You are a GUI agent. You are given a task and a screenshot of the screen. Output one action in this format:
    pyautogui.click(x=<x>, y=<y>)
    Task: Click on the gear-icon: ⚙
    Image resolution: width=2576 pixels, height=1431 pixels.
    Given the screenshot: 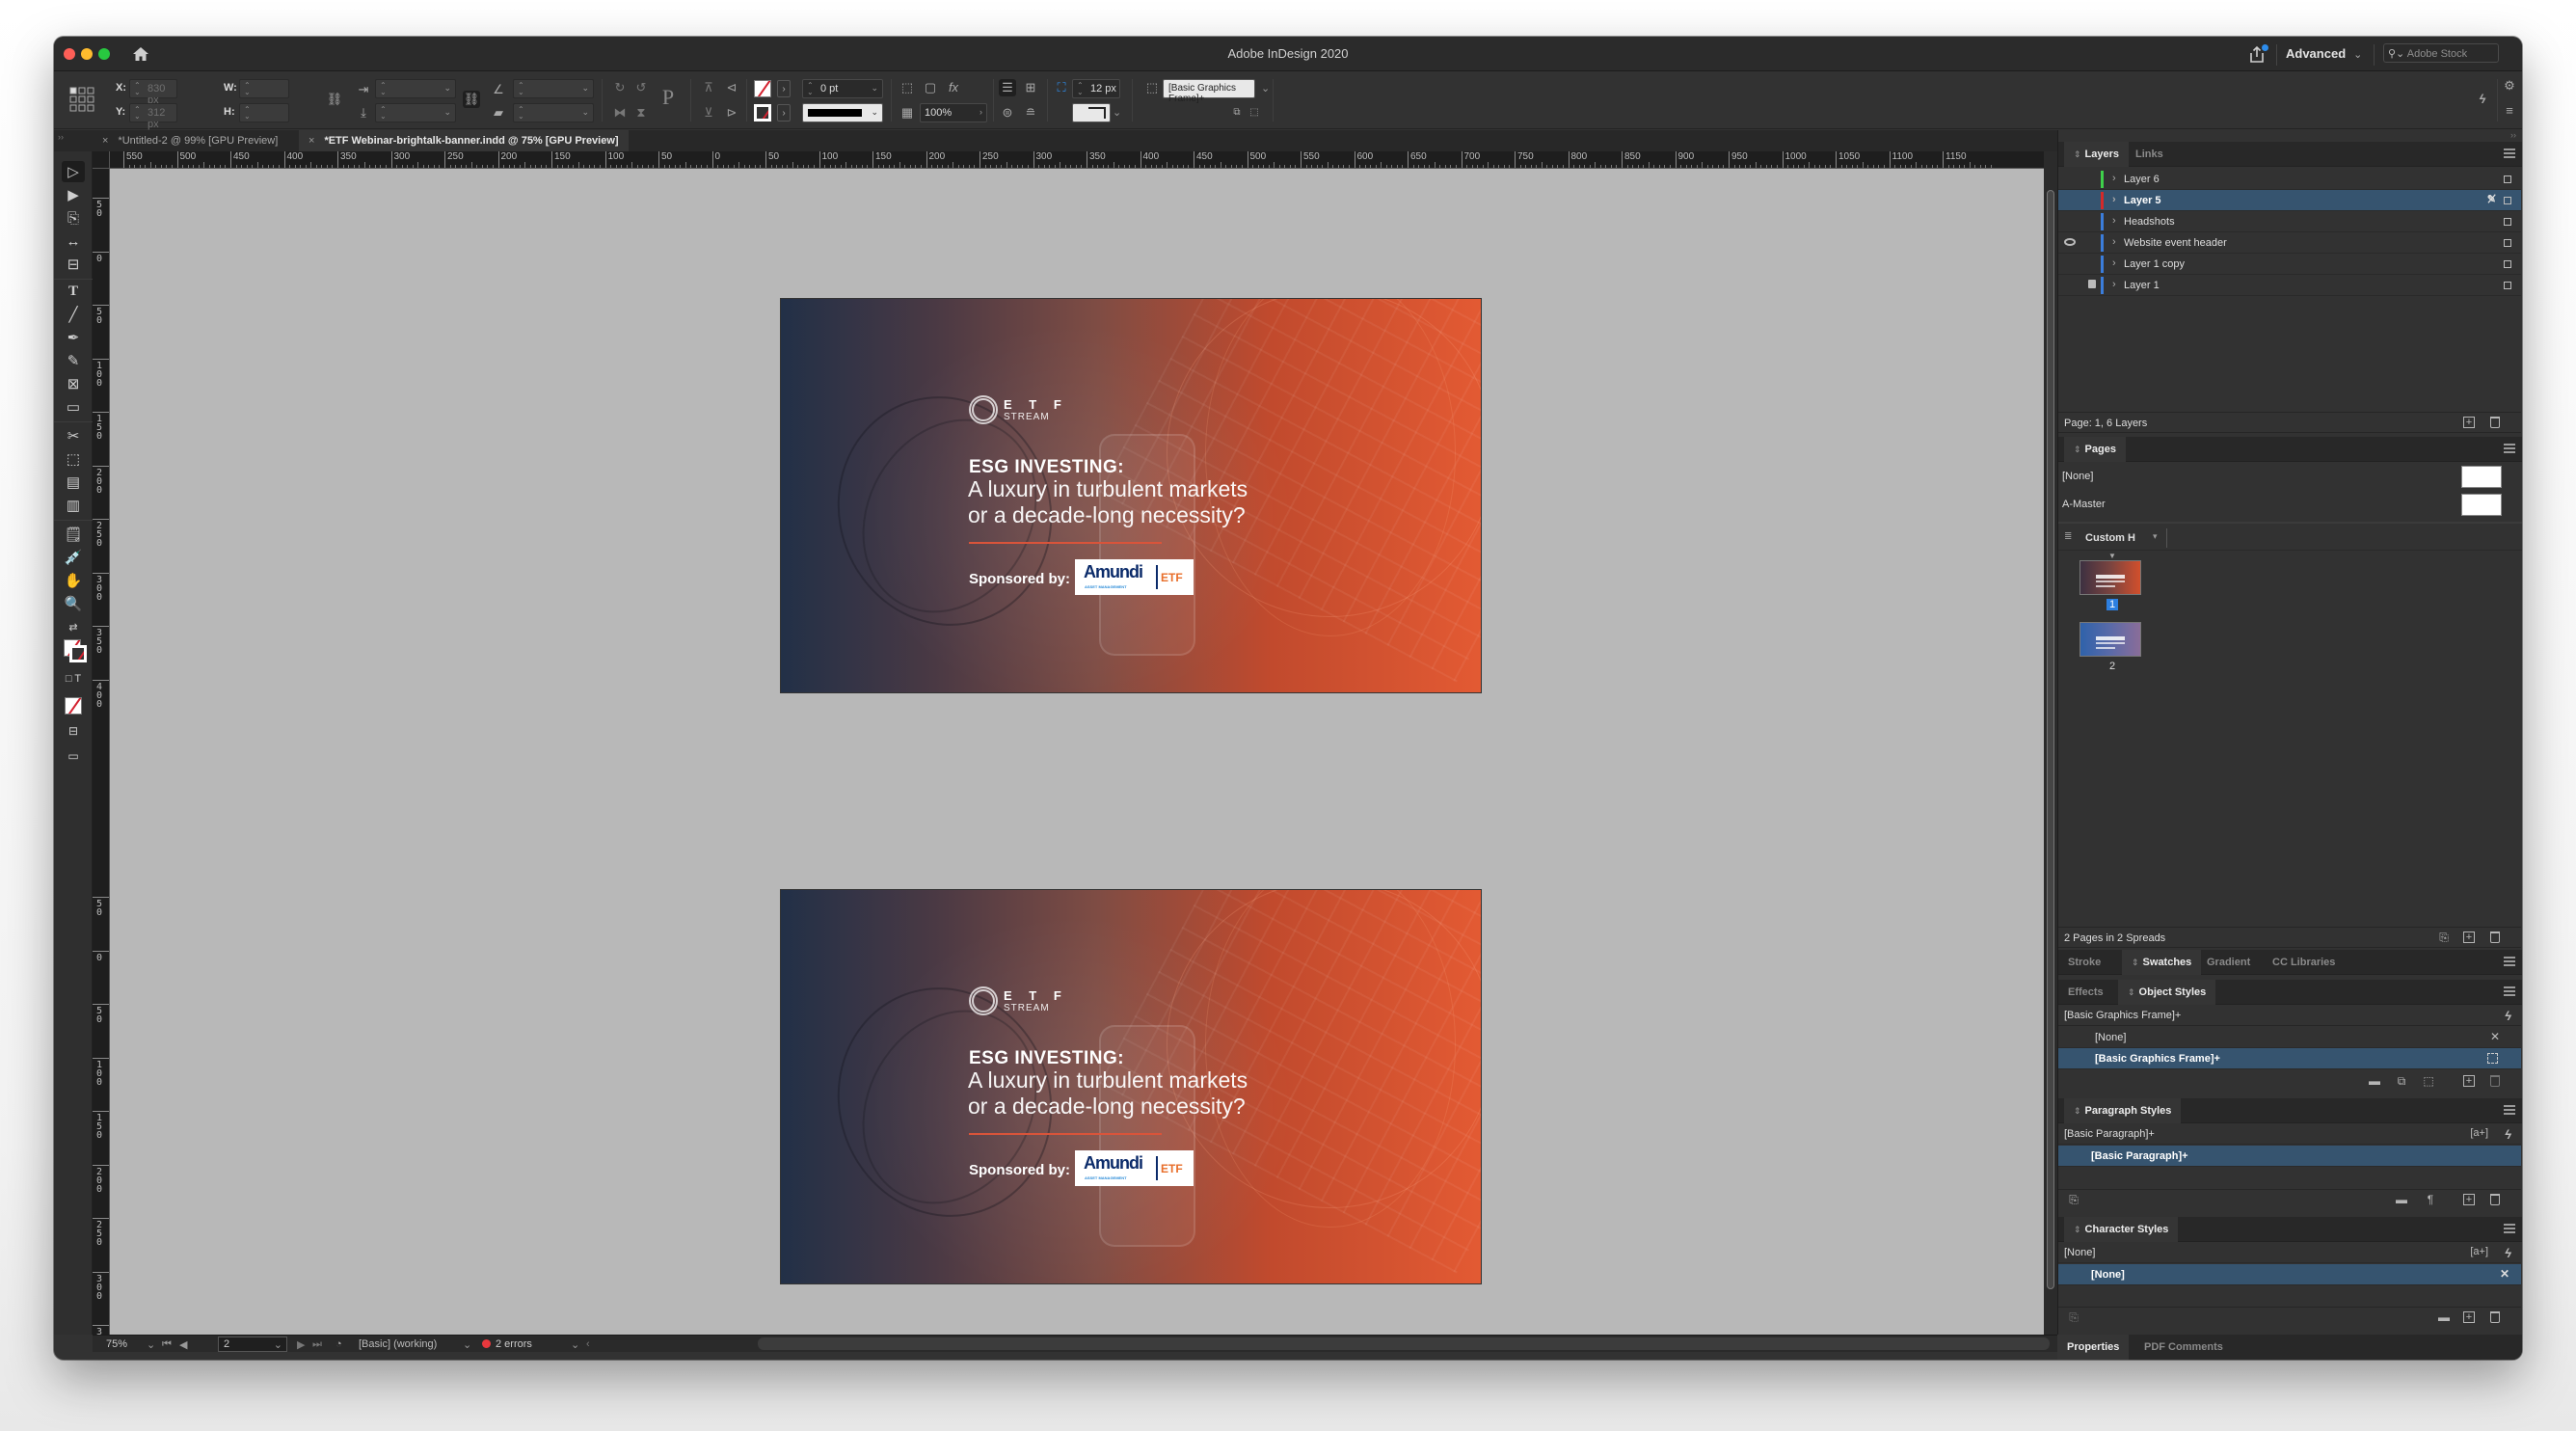 What is the action you would take?
    pyautogui.click(x=2510, y=85)
    